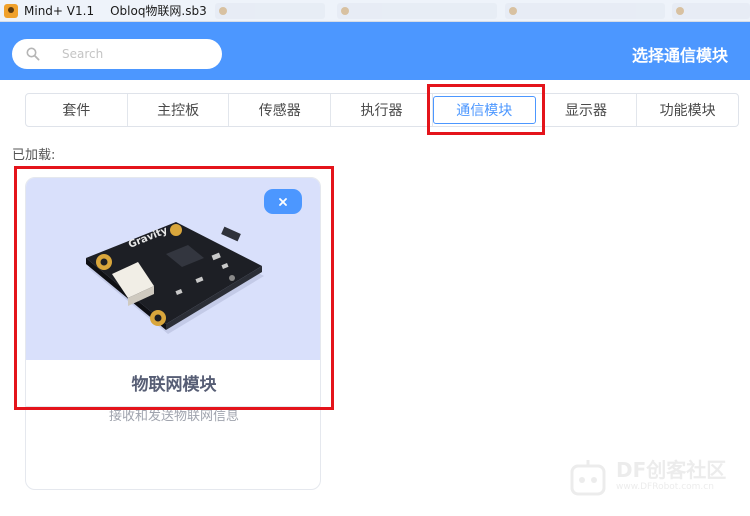 The image size is (750, 516). Describe the element at coordinates (173, 416) in the screenshot. I see `card-description: 接收和发送物联网信息` at that location.